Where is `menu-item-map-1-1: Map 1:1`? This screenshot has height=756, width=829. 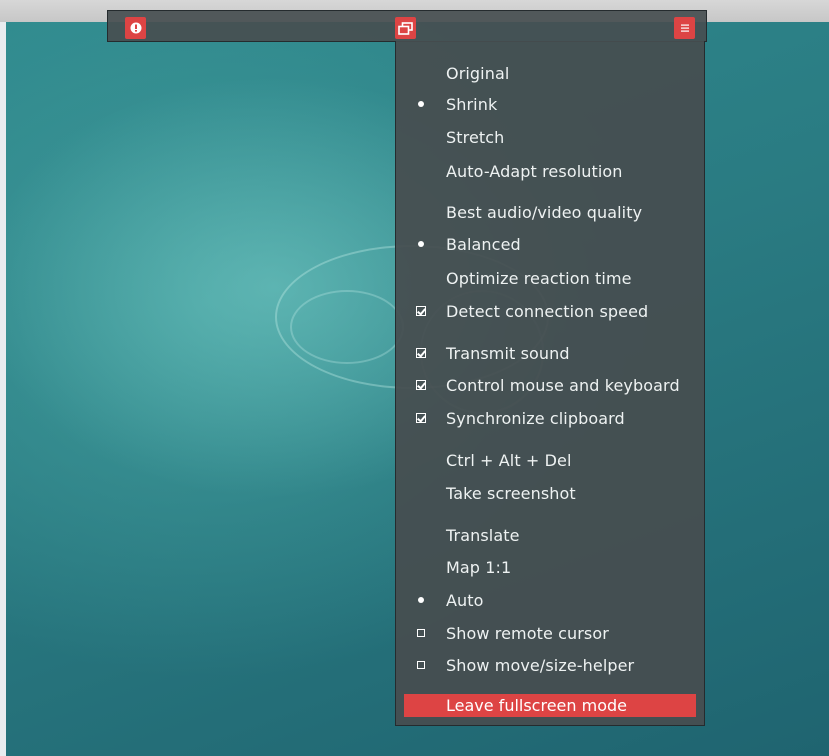 menu-item-map-1-1: Map 1:1 is located at coordinates (550, 567).